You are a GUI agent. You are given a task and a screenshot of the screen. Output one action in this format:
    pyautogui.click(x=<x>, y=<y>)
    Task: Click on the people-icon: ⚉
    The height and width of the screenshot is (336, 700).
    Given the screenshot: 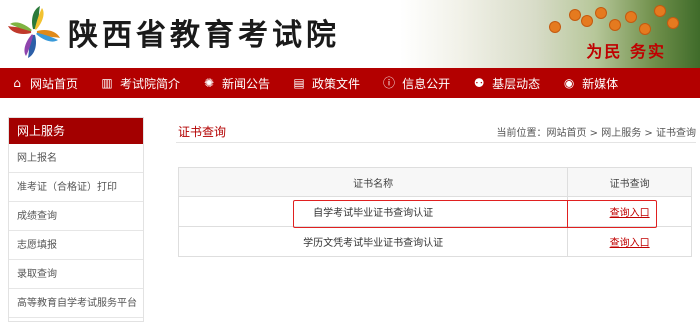 What is the action you would take?
    pyautogui.click(x=479, y=83)
    